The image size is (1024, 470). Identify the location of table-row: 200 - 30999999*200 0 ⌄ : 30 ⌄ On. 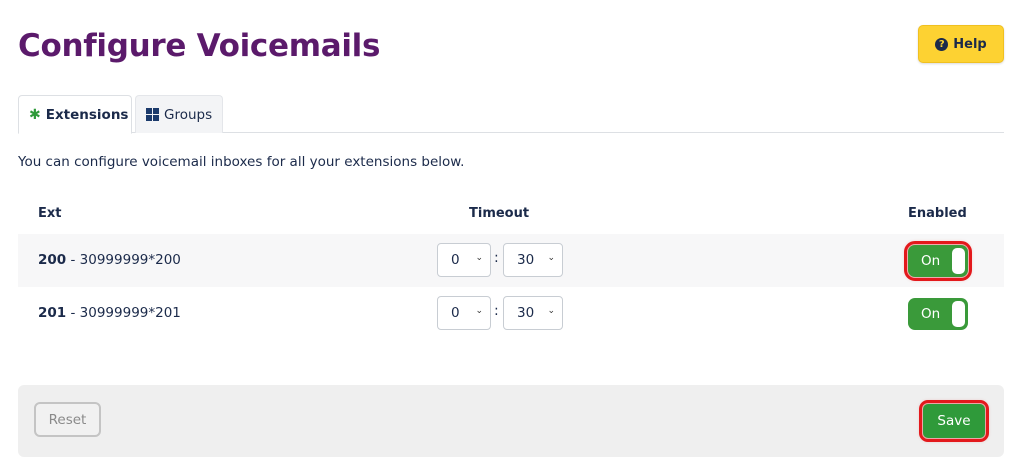
(511, 260).